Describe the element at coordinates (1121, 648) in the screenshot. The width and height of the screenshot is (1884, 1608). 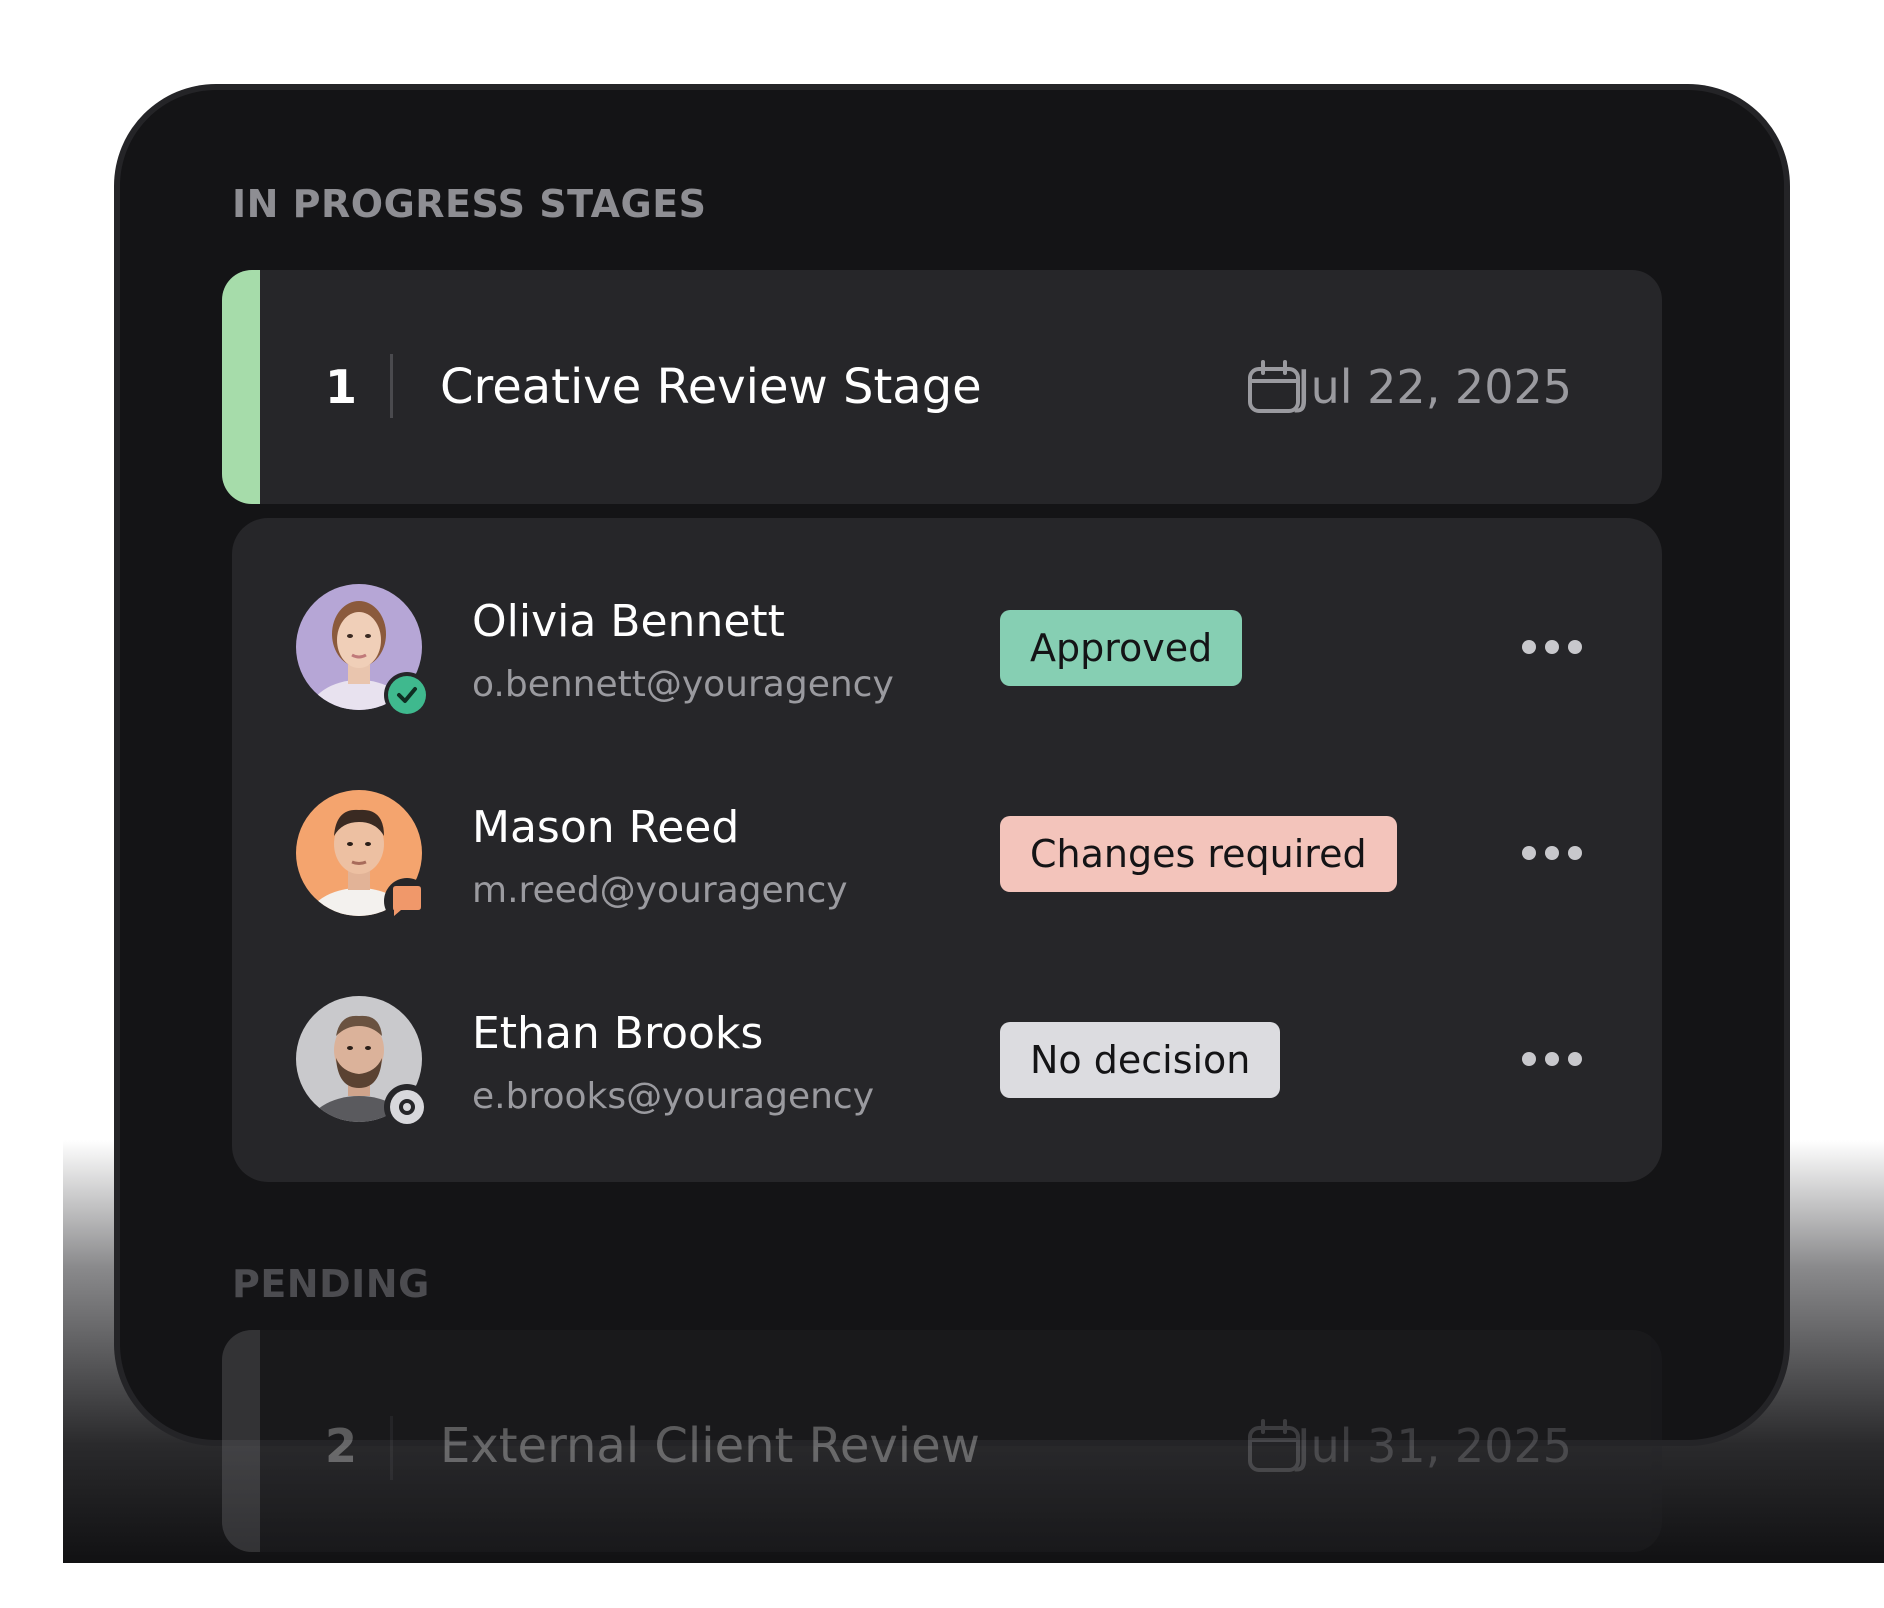
I see `status-badge-approved: Approved` at that location.